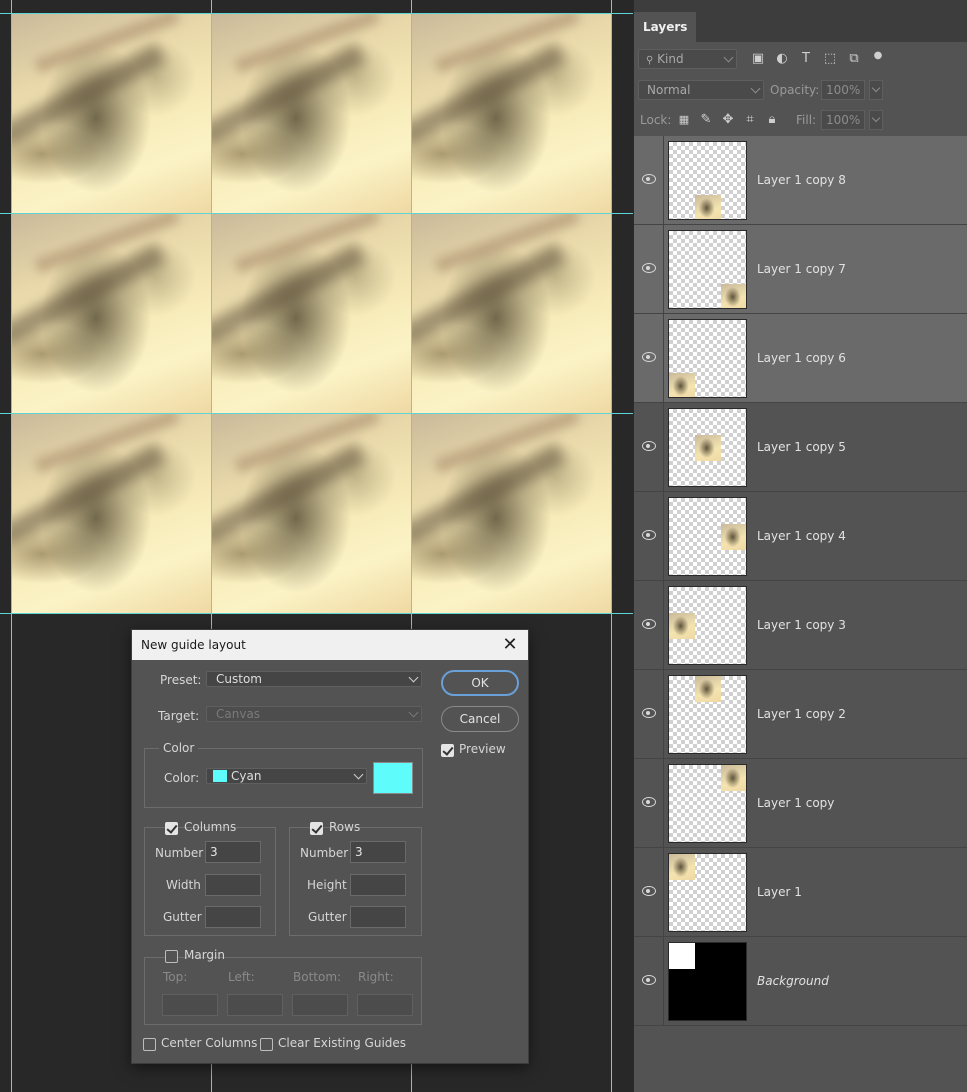 The height and width of the screenshot is (1092, 967). I want to click on columns-gutter-input, so click(233, 917).